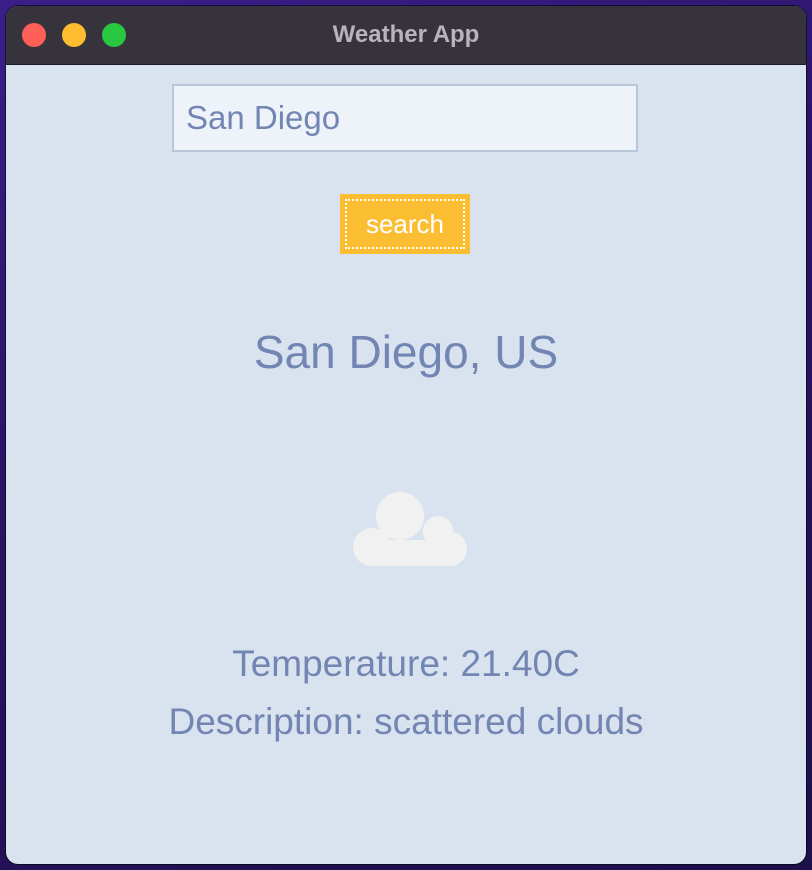 Image resolution: width=812 pixels, height=870 pixels. Describe the element at coordinates (406, 352) in the screenshot. I see `location-label: San Diego, US` at that location.